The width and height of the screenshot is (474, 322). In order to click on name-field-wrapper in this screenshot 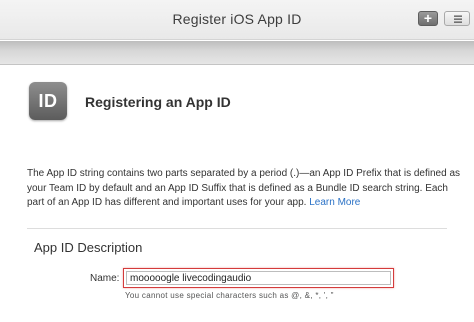, I will do `click(258, 278)`.